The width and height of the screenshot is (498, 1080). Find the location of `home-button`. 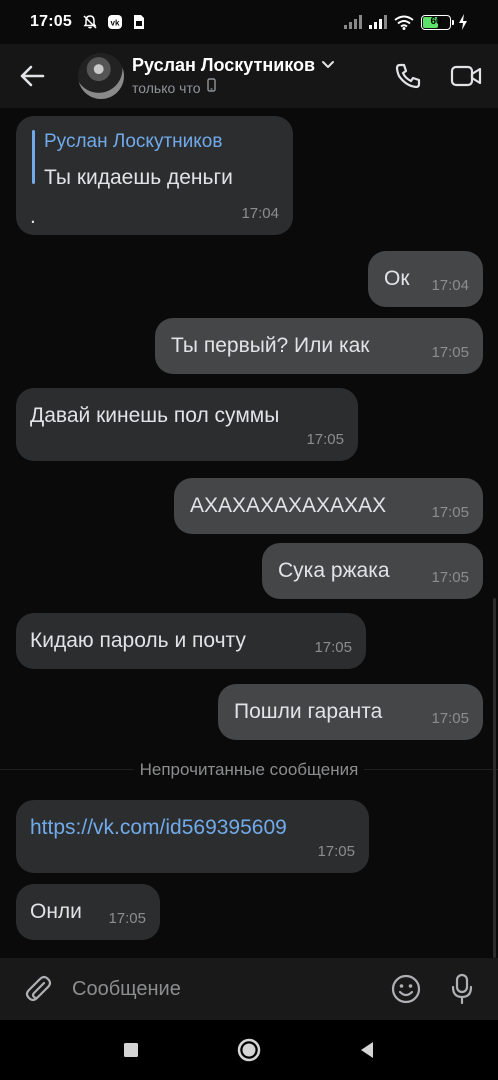

home-button is located at coordinates (249, 1050).